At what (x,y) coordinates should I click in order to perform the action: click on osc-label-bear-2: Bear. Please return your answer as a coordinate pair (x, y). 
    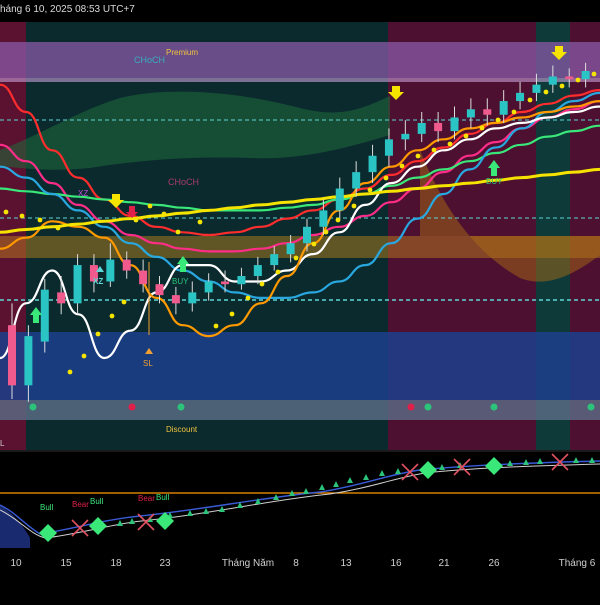
    Looking at the image, I should click on (146, 498).